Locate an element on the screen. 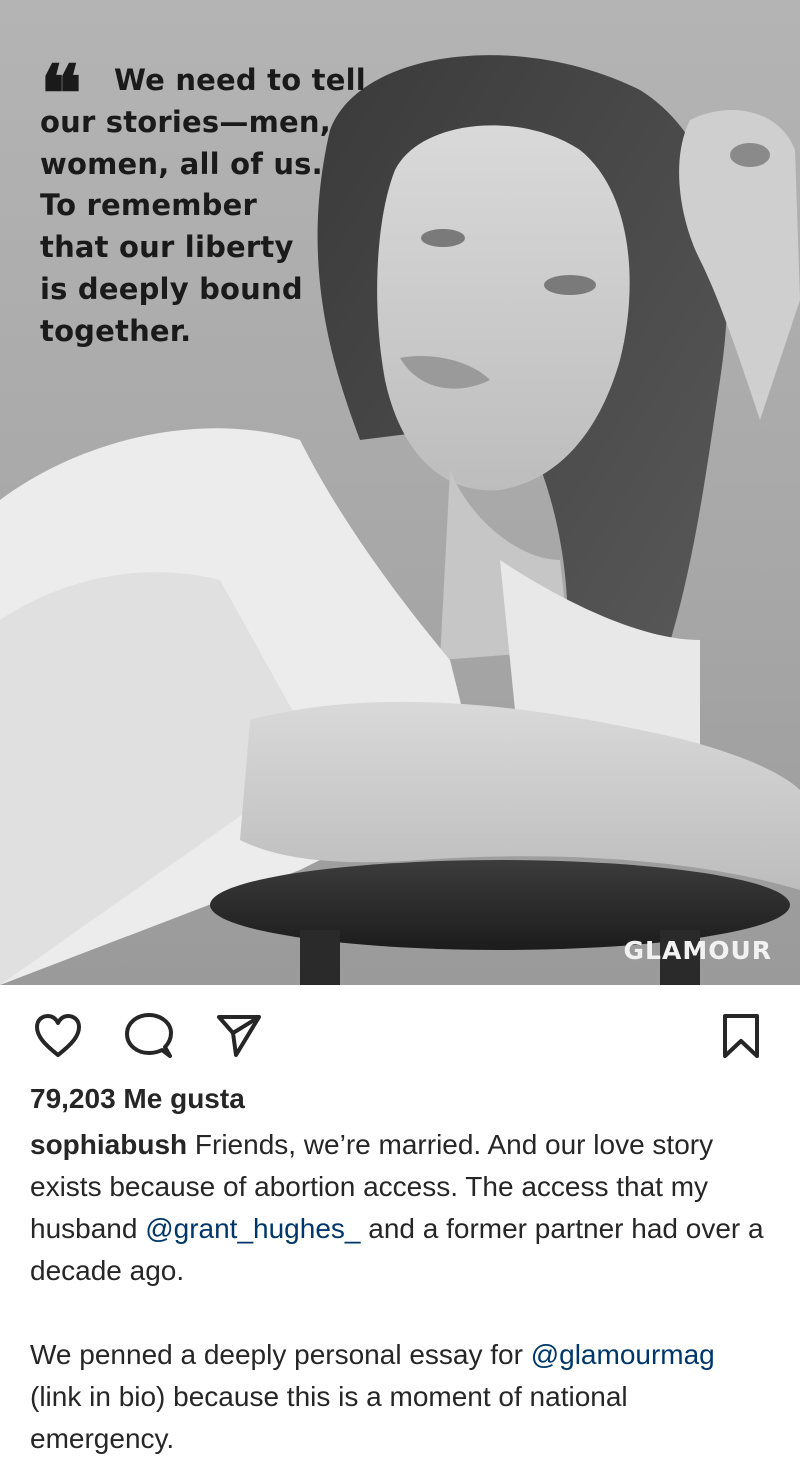  action-bar is located at coordinates (400, 1033).